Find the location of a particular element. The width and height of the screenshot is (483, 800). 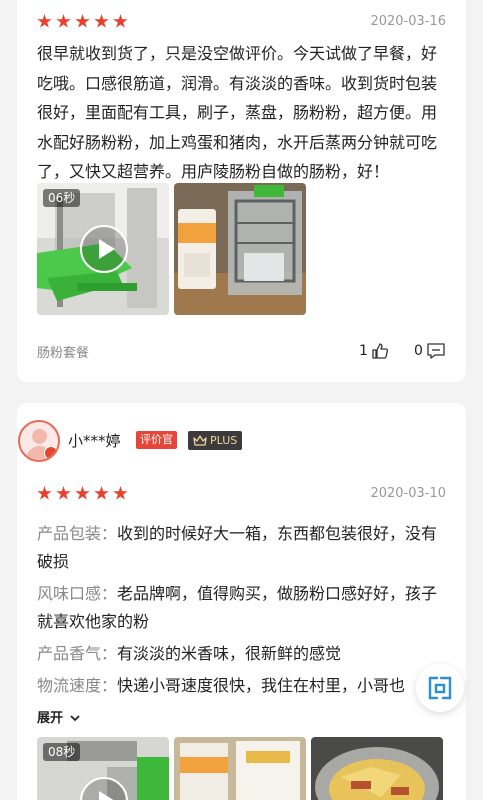

user-avatar is located at coordinates (39, 441).